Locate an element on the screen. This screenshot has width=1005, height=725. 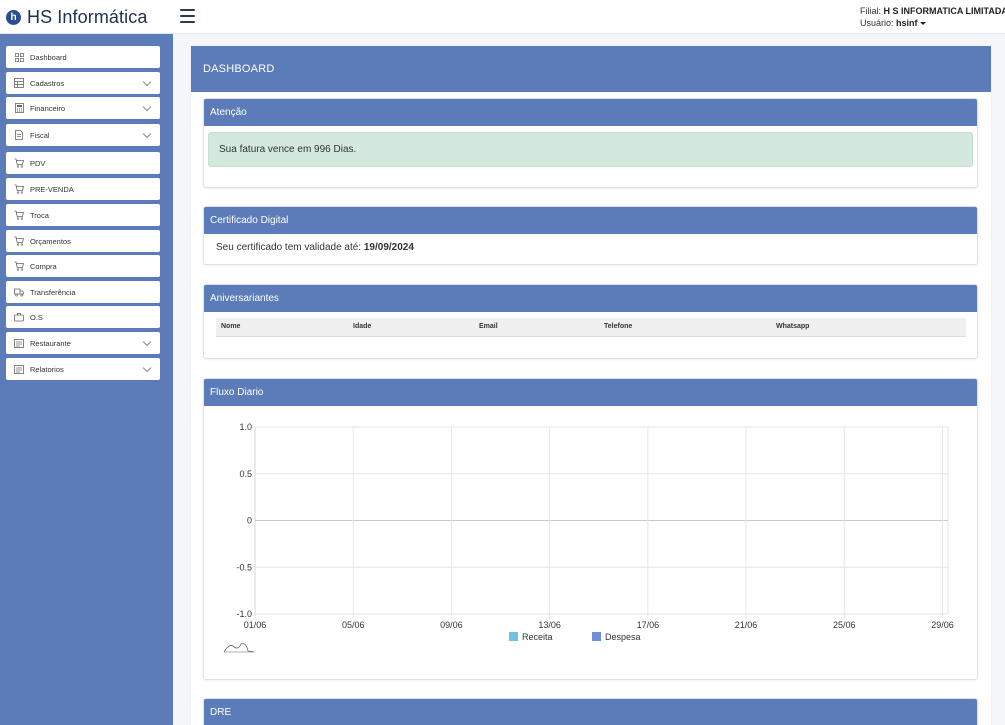
user-dropdown: Usuário: hsinf is located at coordinates (932, 23).